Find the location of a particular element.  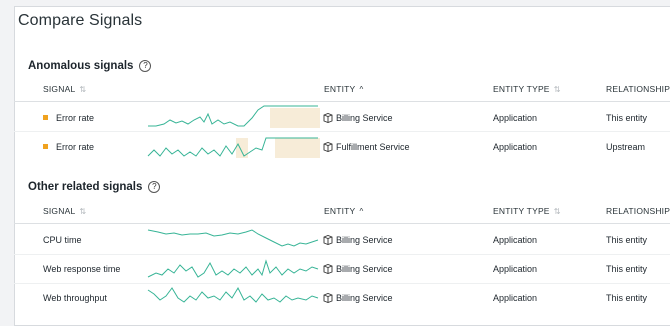

related-signals-heading: Other related signals? is located at coordinates (94, 187).